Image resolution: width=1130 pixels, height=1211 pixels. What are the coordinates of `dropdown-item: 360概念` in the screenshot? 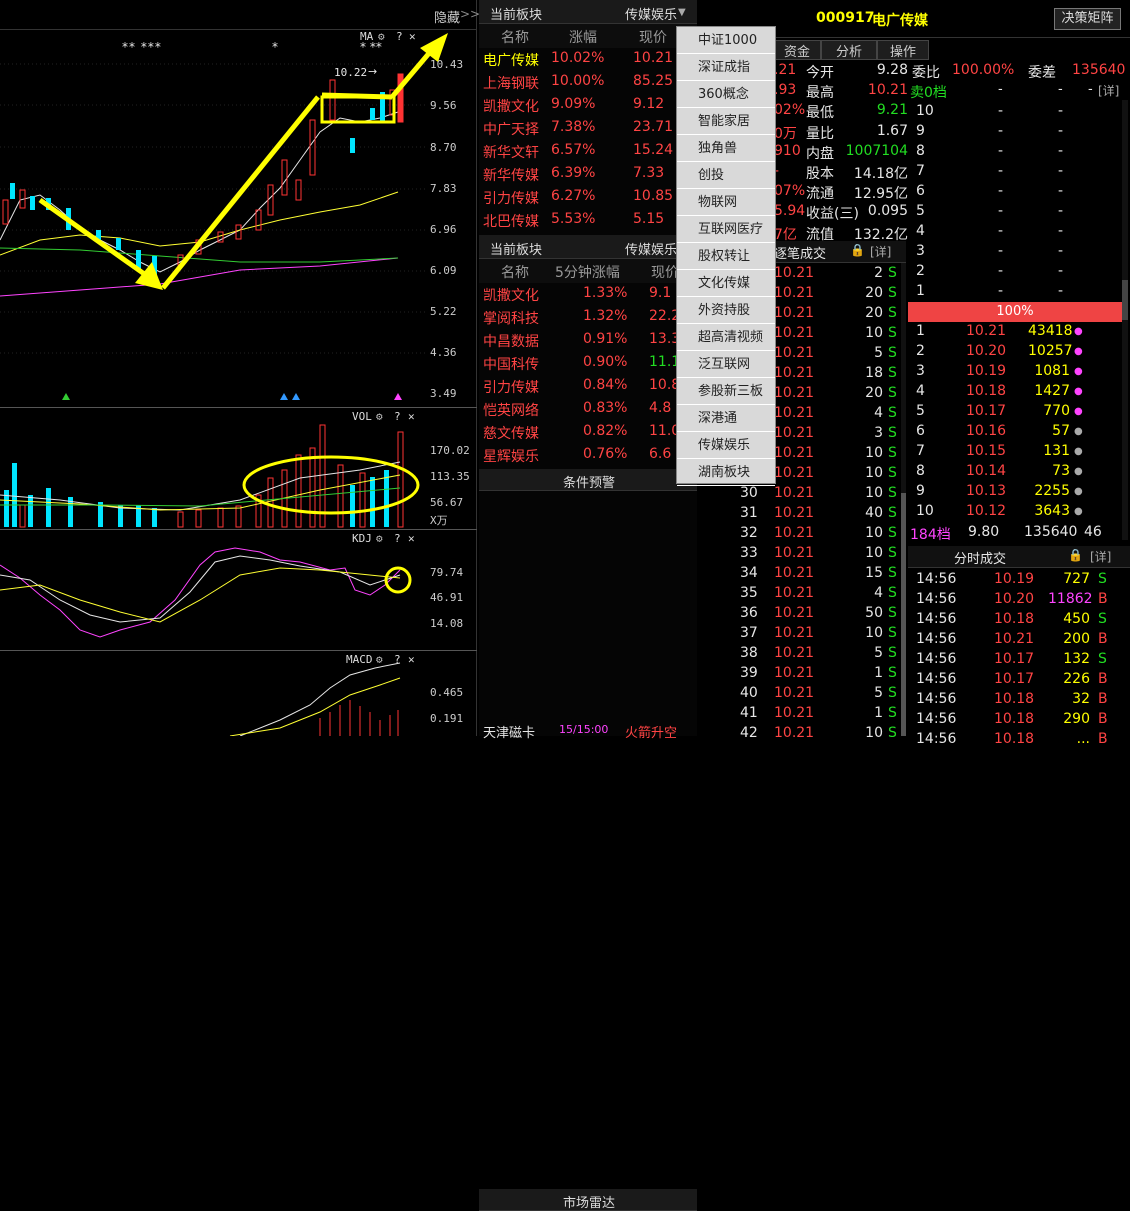 It's located at (726, 94).